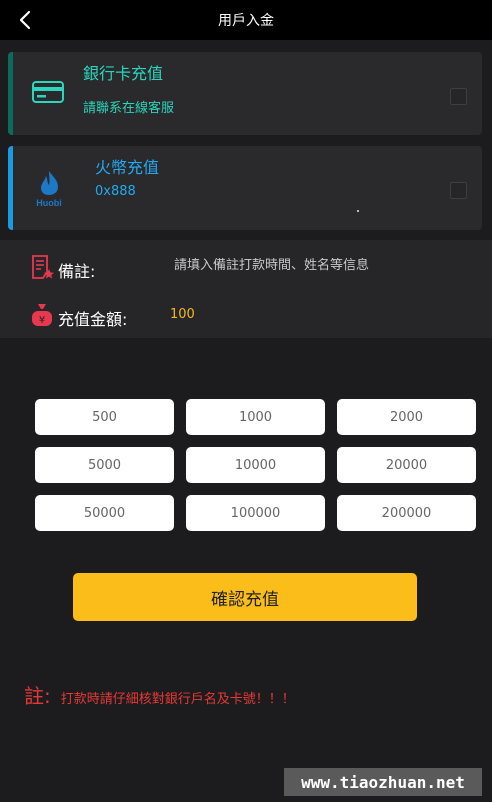 This screenshot has width=492, height=802. Describe the element at coordinates (246, 289) in the screenshot. I see `deposit-form: 備註: ¥ 充值金額:` at that location.